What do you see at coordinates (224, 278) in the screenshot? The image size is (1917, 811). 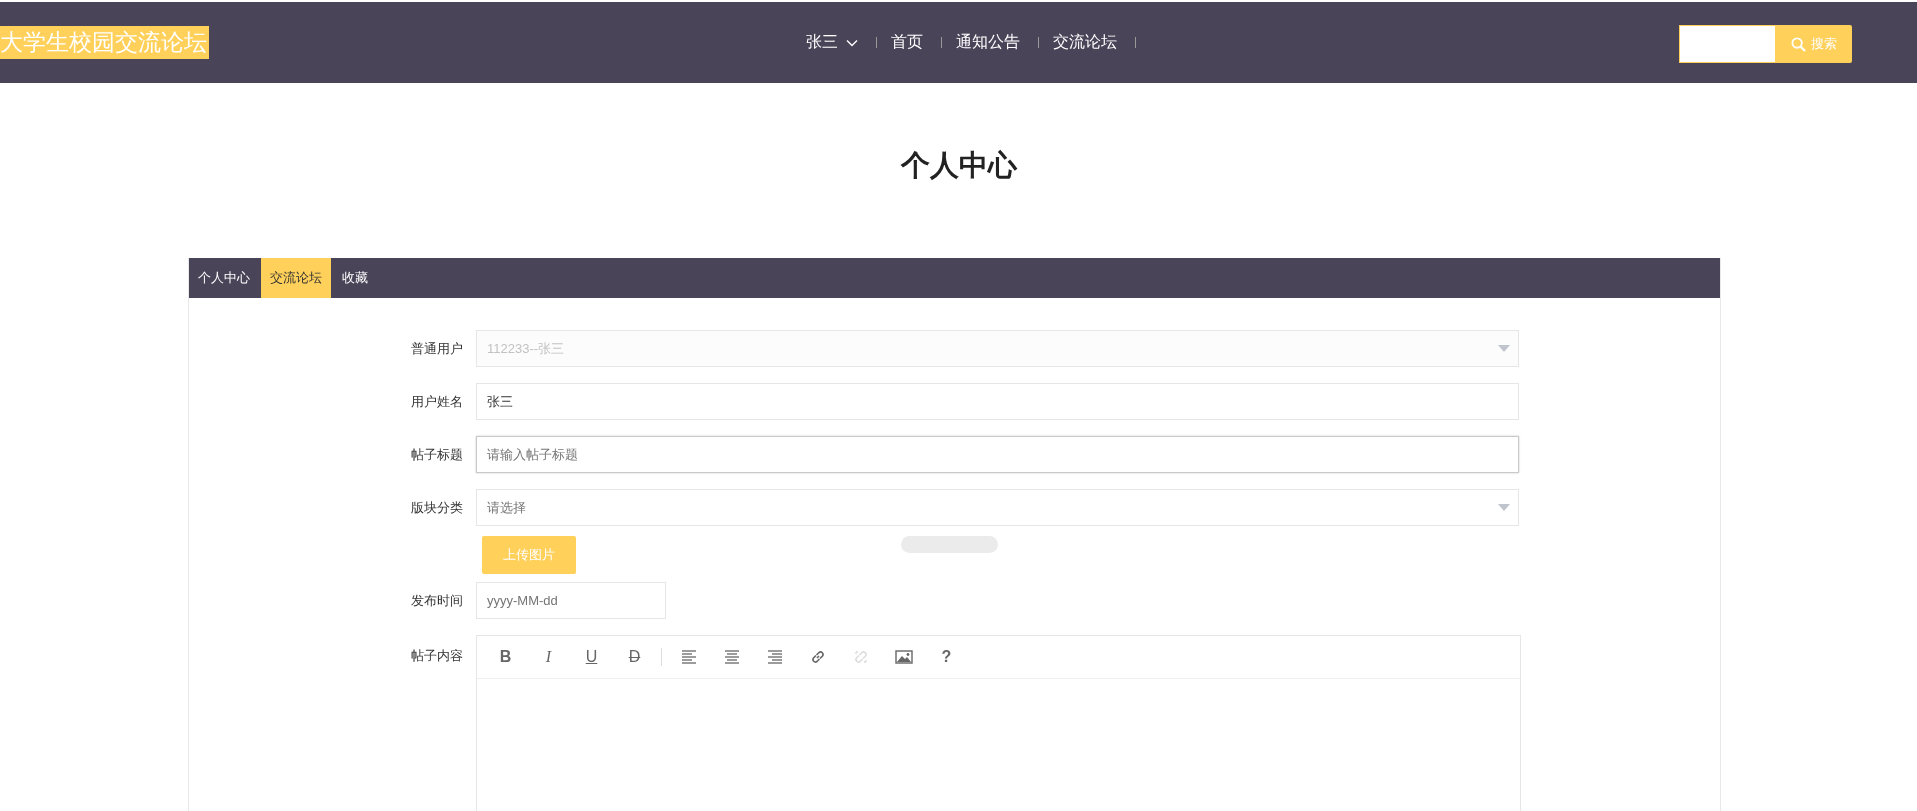 I see `tab: 个人中心` at bounding box center [224, 278].